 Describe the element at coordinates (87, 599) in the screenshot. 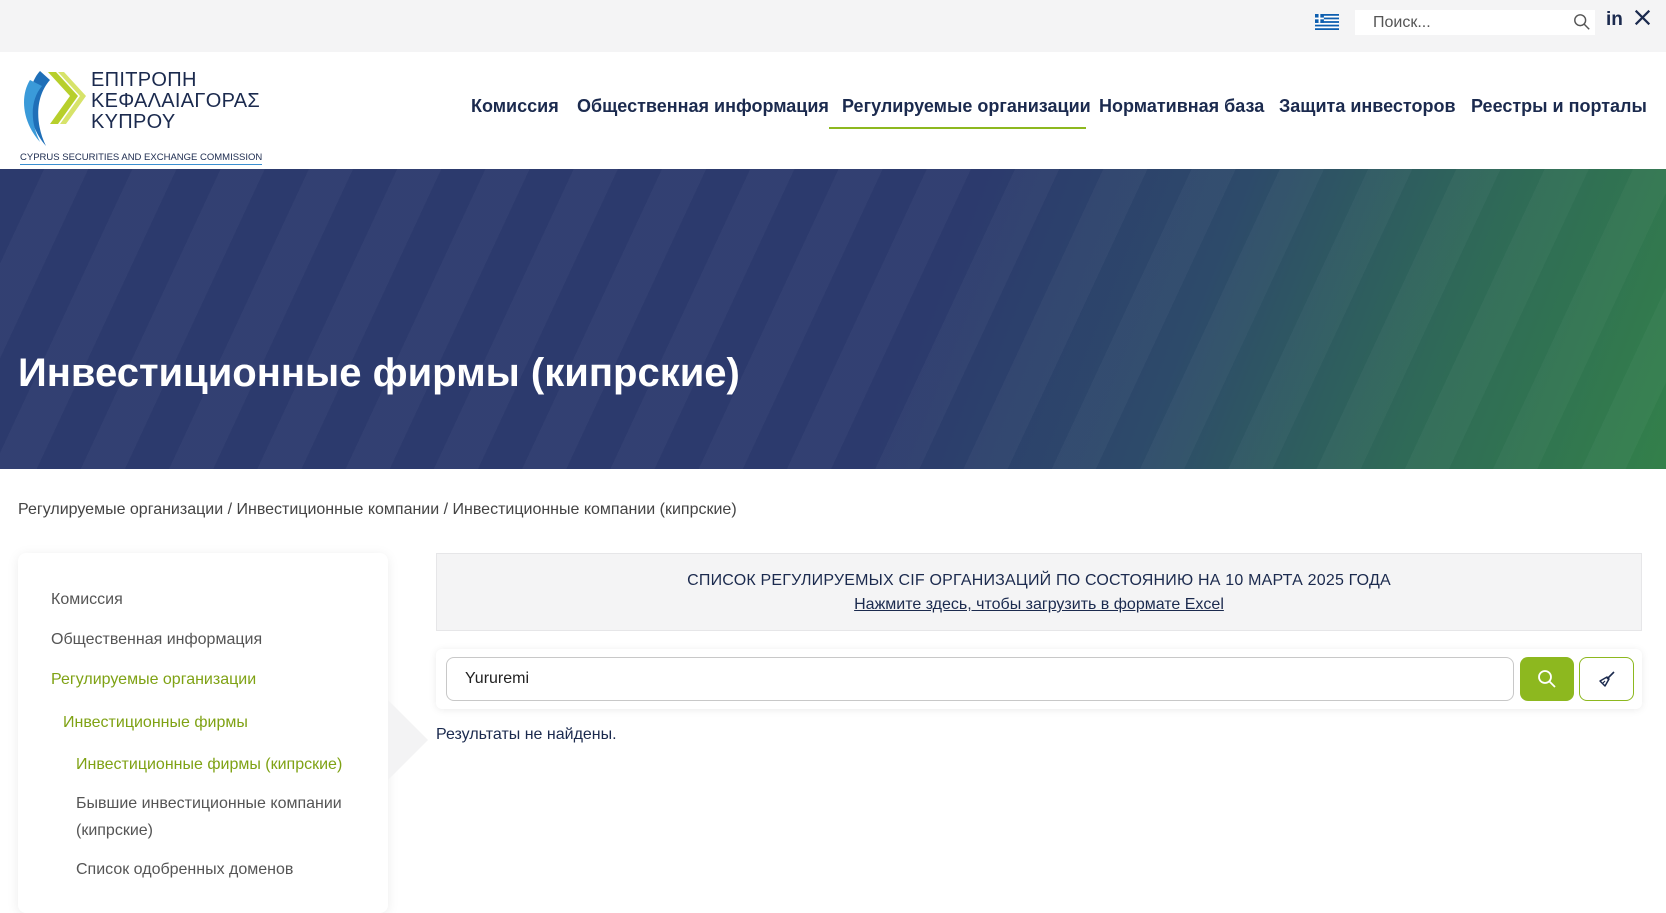

I see `sidebar-item-commission: Комиссия` at that location.